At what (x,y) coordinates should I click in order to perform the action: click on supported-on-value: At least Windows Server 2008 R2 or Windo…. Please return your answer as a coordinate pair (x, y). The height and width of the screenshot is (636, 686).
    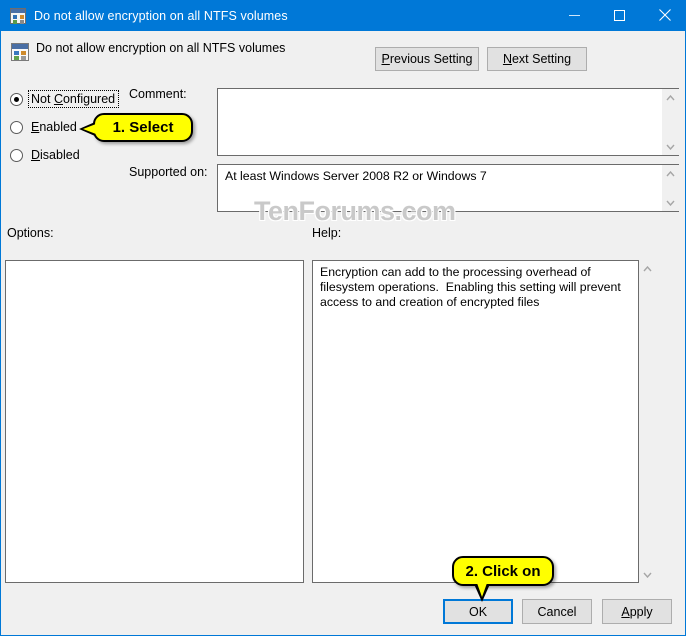
    Looking at the image, I should click on (356, 176).